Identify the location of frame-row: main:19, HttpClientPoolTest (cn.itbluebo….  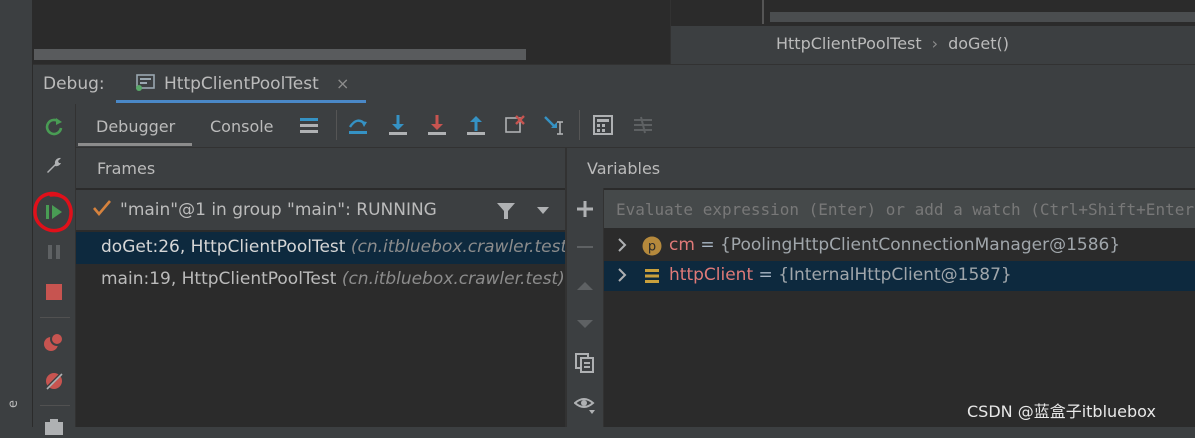
(320, 280).